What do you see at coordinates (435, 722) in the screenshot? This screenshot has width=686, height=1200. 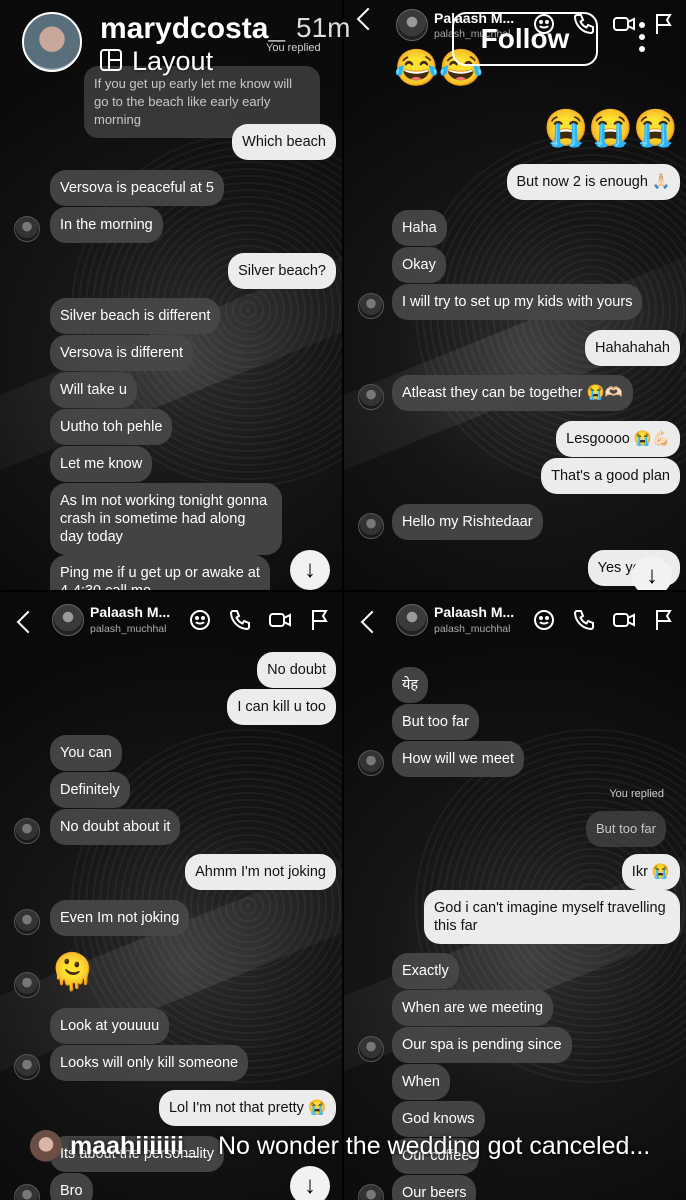 I see `message-bubble: But too far` at bounding box center [435, 722].